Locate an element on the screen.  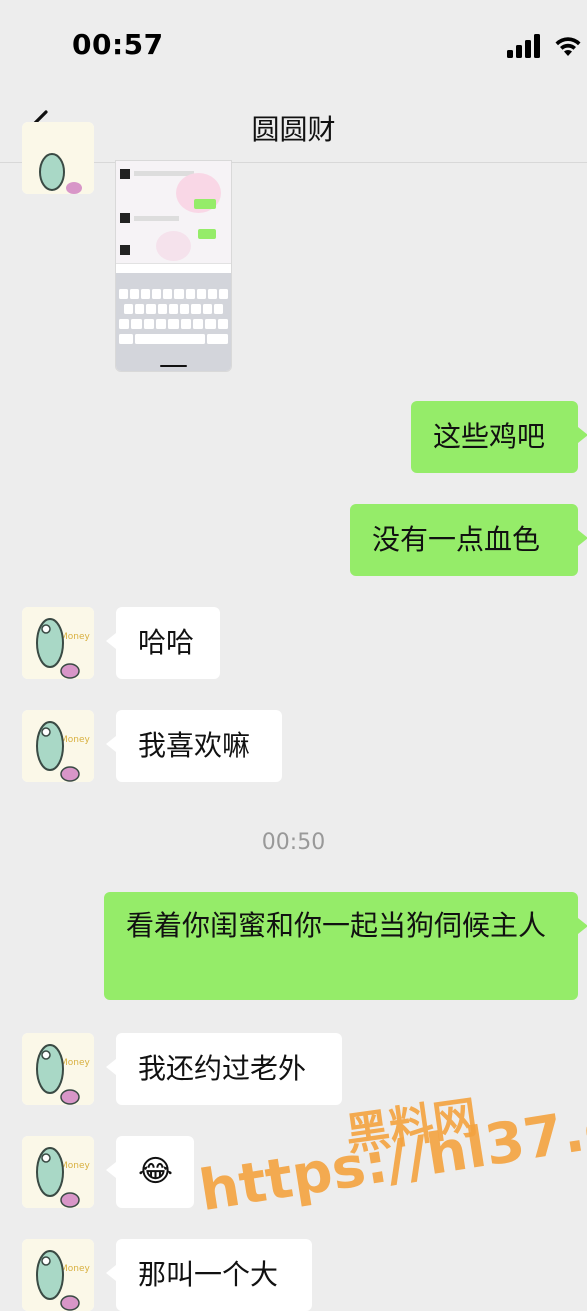
message-text: 我还约过老外 is located at coordinates (222, 1068).